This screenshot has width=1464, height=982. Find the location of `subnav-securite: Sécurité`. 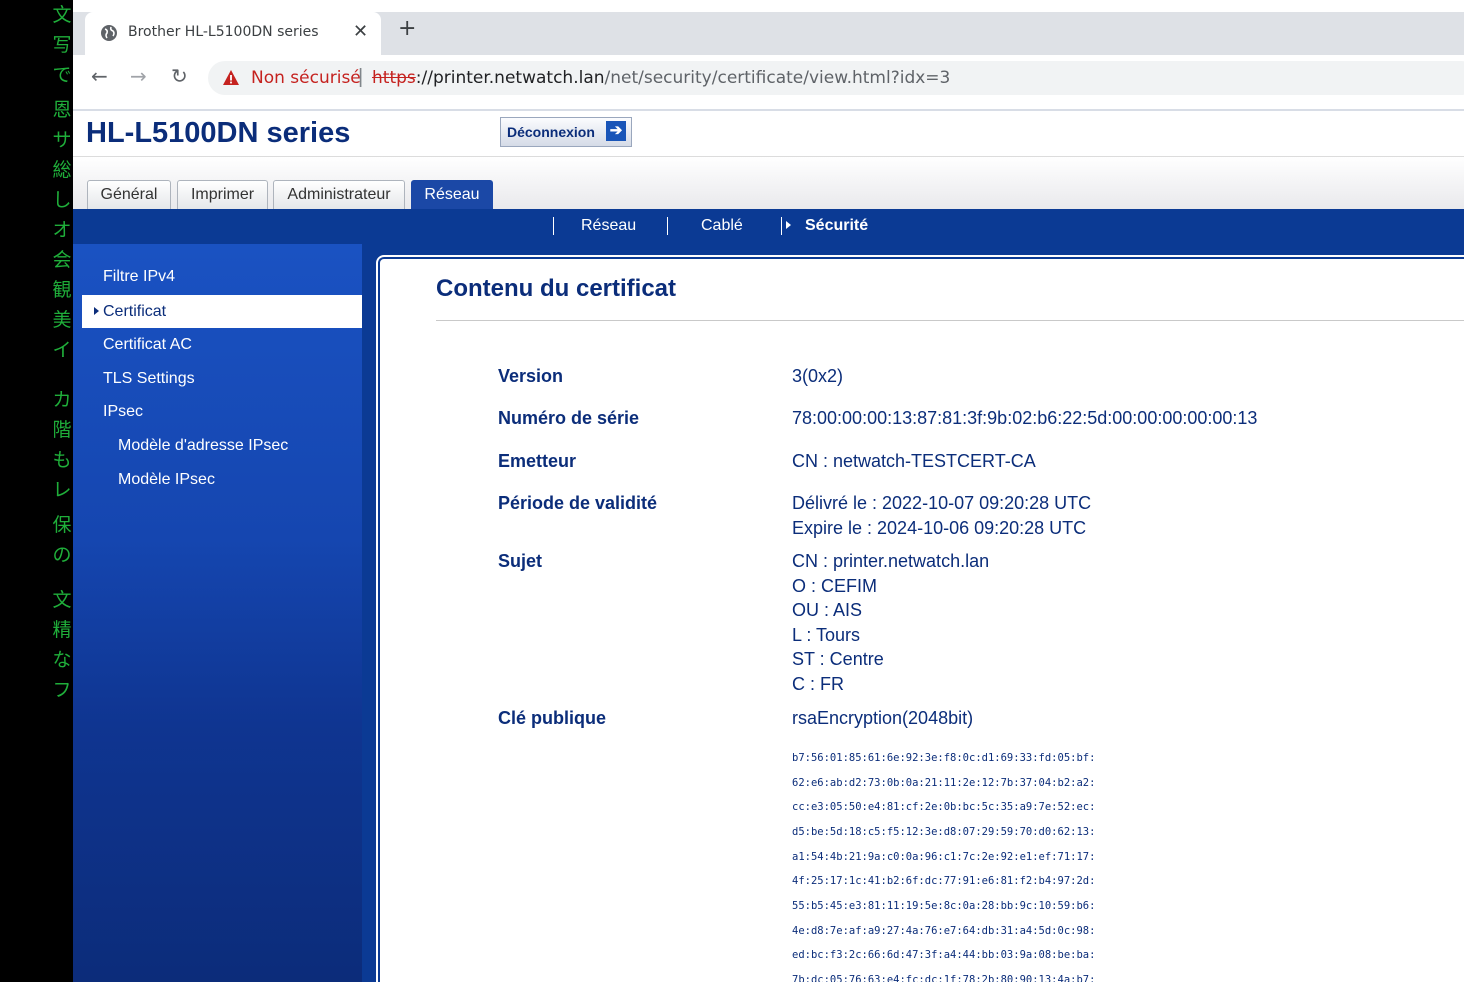

subnav-securite: Sécurité is located at coordinates (836, 226).